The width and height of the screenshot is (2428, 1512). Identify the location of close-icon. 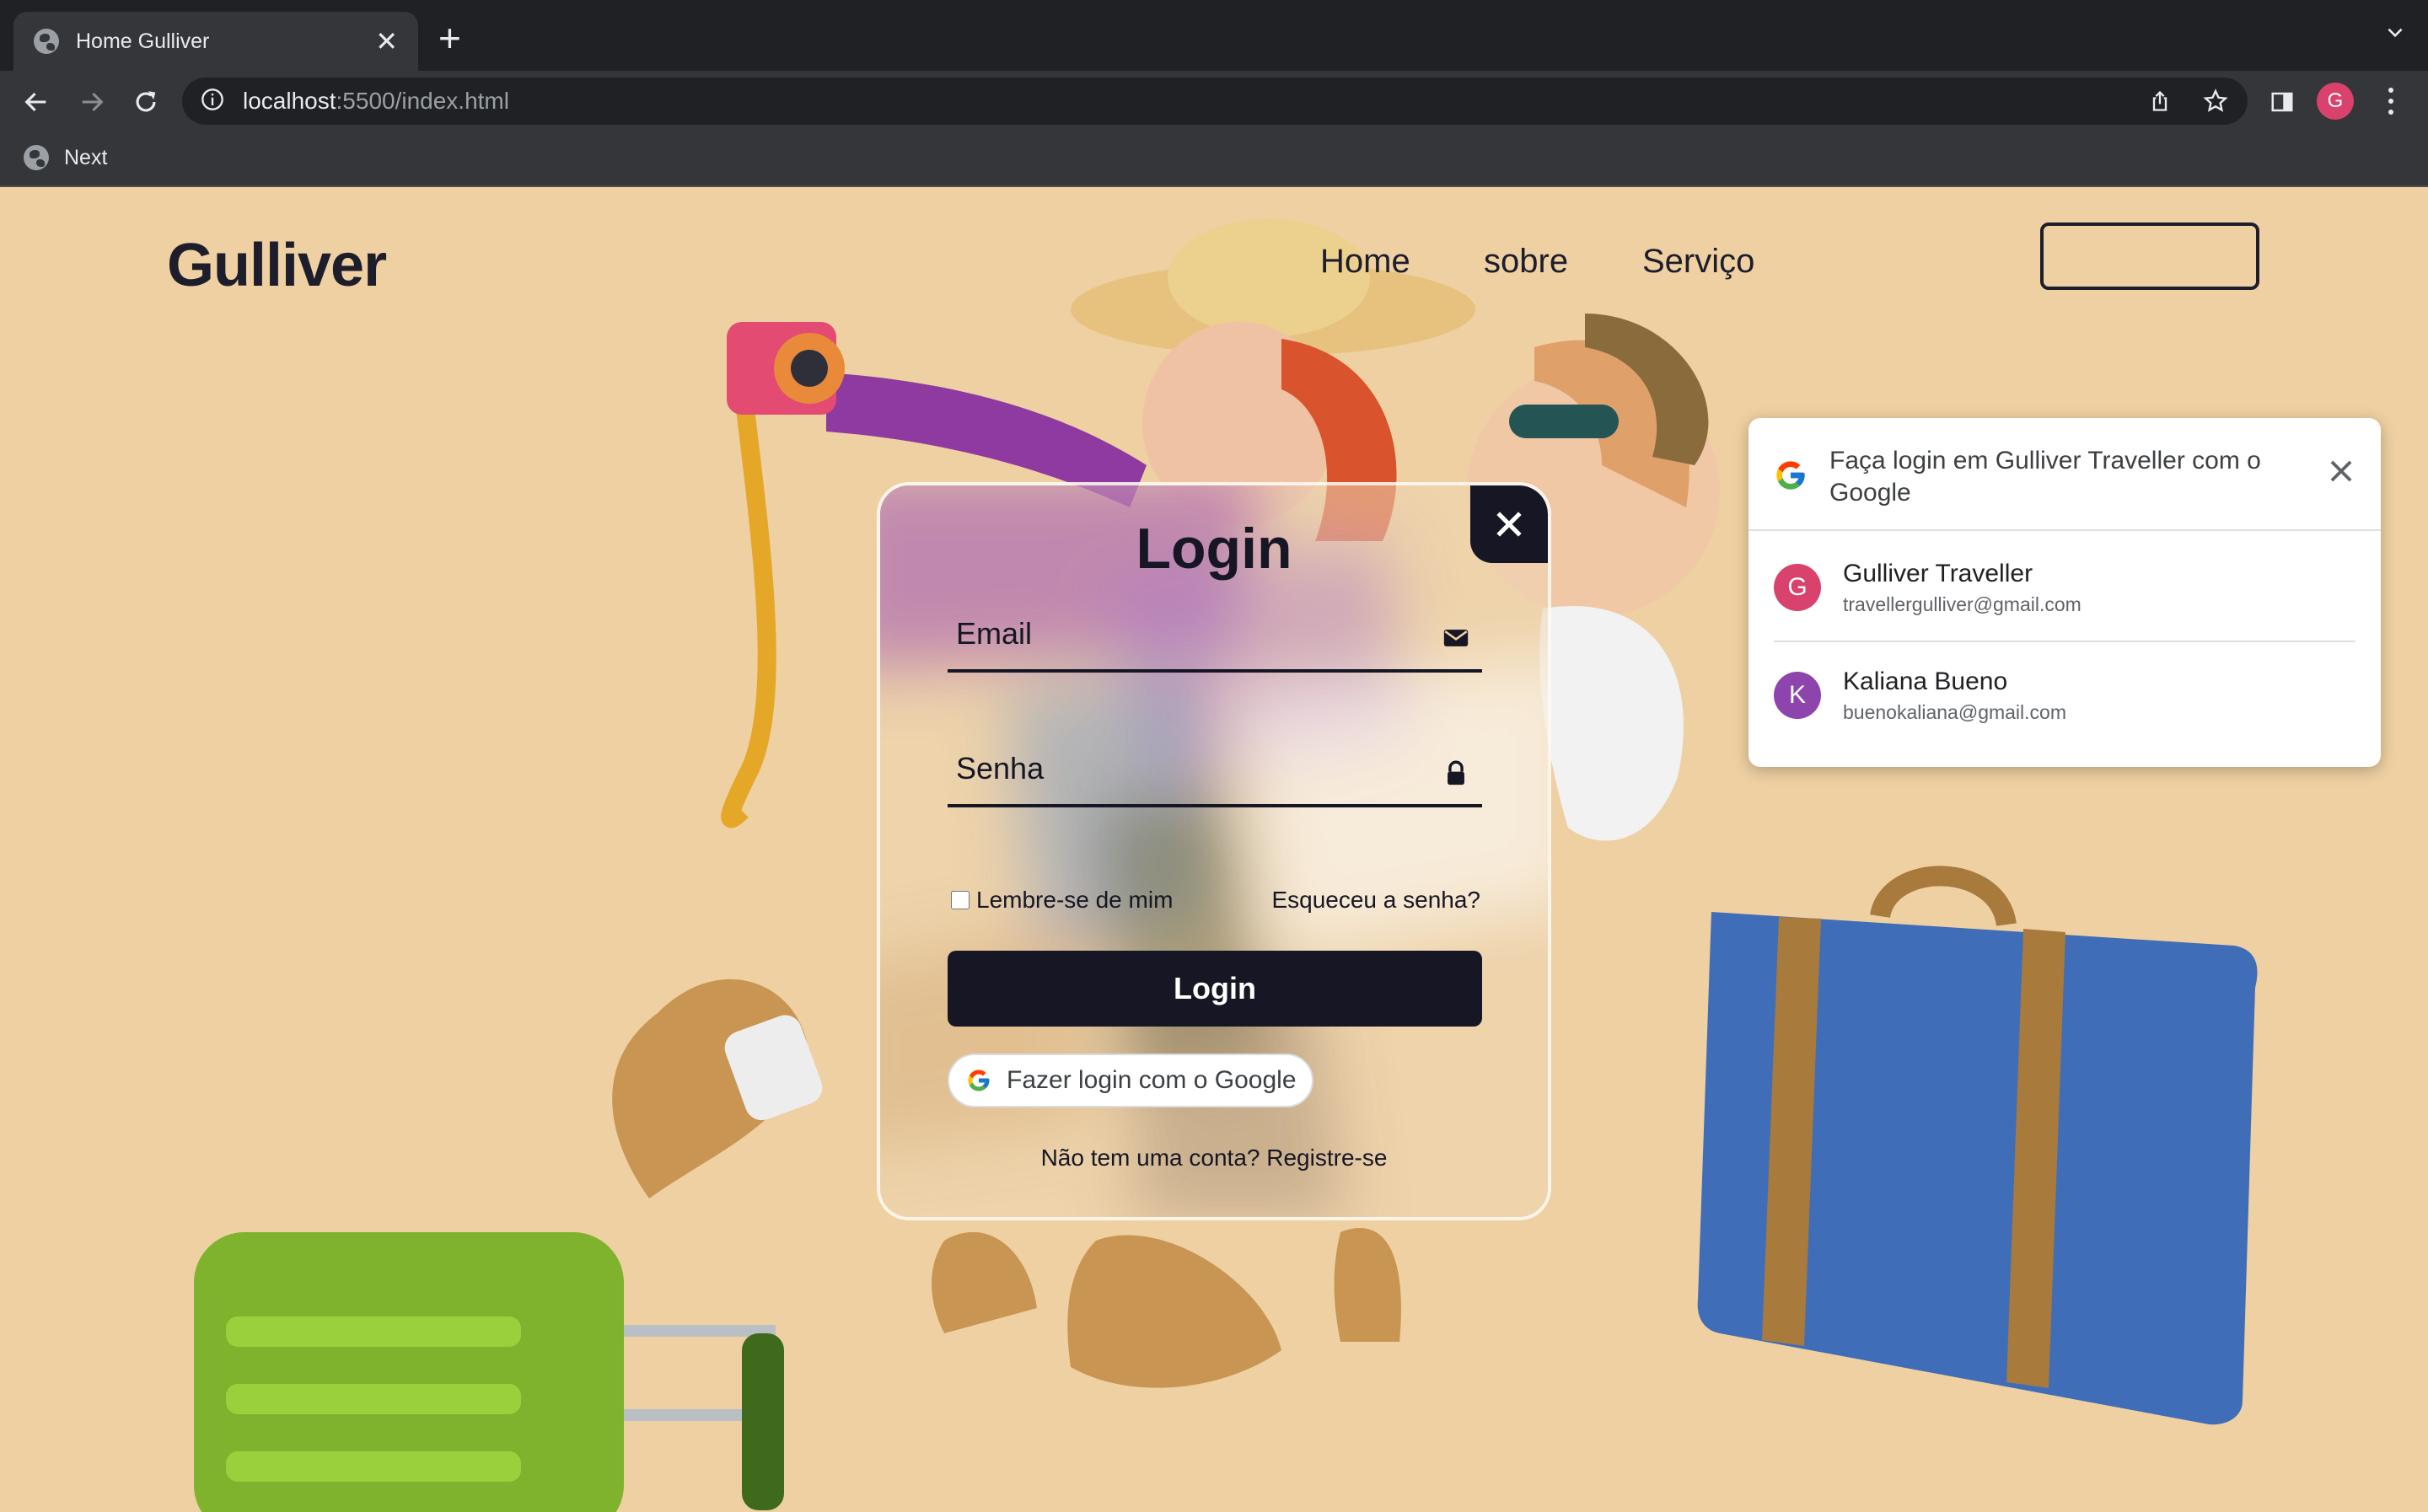
(2341, 473).